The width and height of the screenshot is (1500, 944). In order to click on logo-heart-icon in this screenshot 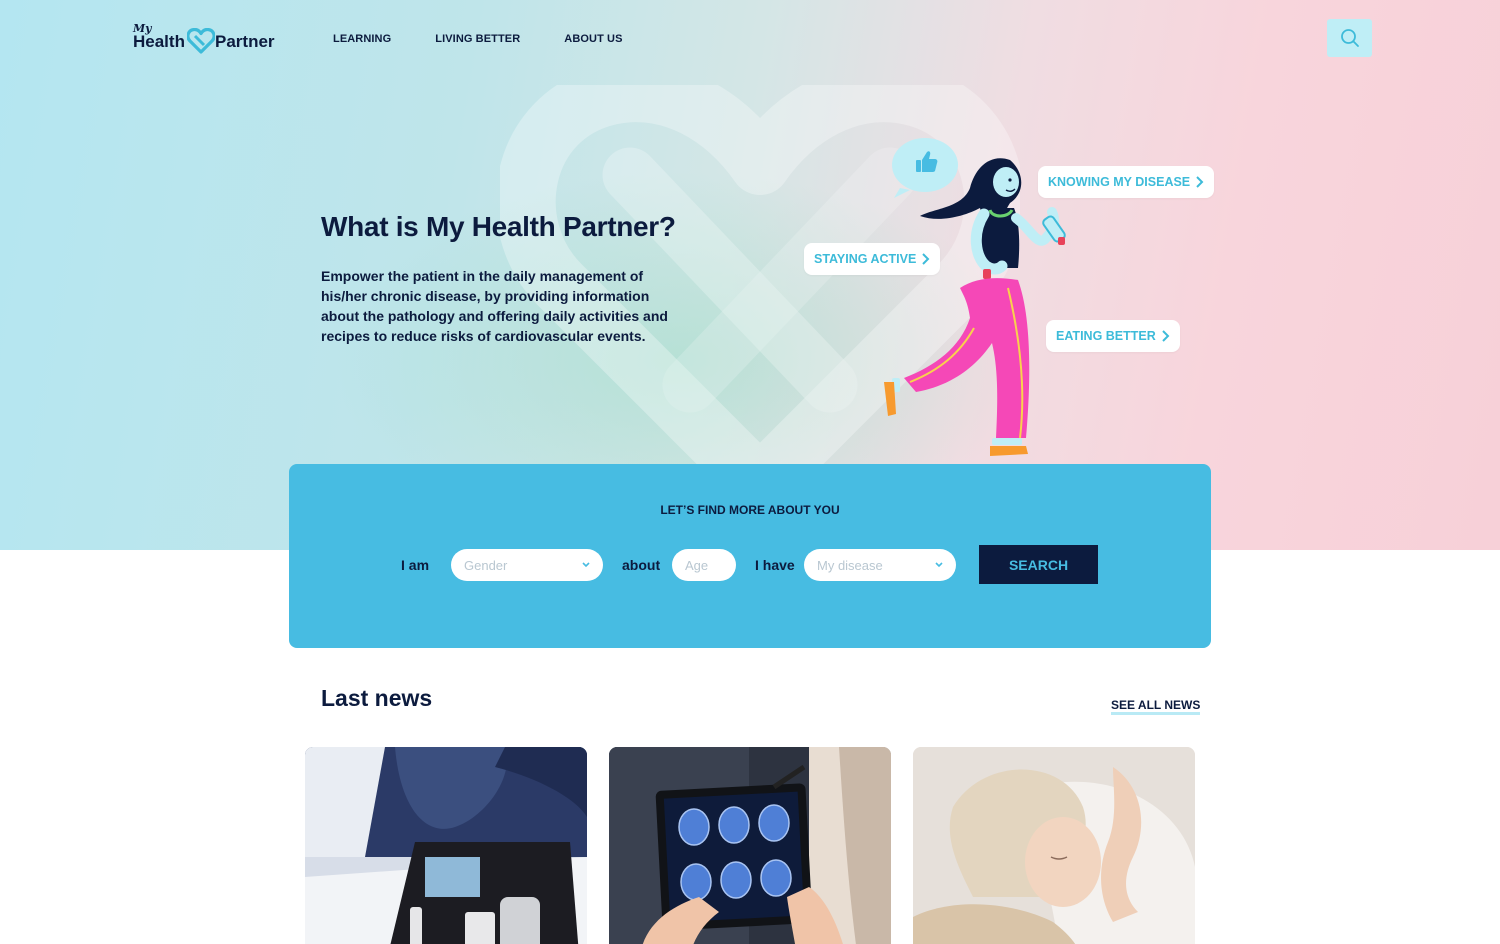, I will do `click(201, 41)`.